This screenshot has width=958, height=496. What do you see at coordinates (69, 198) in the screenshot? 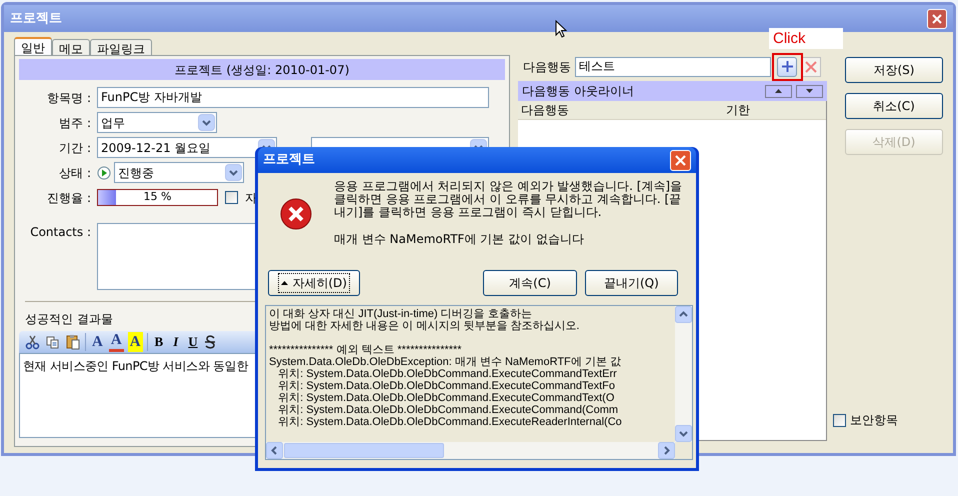
I see `field-label: 진행율 :` at bounding box center [69, 198].